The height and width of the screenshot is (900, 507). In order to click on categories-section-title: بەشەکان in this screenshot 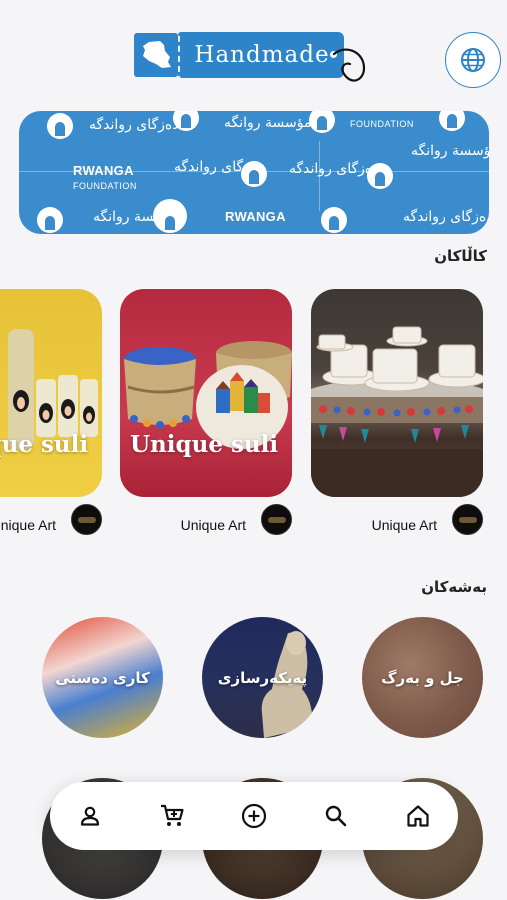, I will do `click(454, 587)`.